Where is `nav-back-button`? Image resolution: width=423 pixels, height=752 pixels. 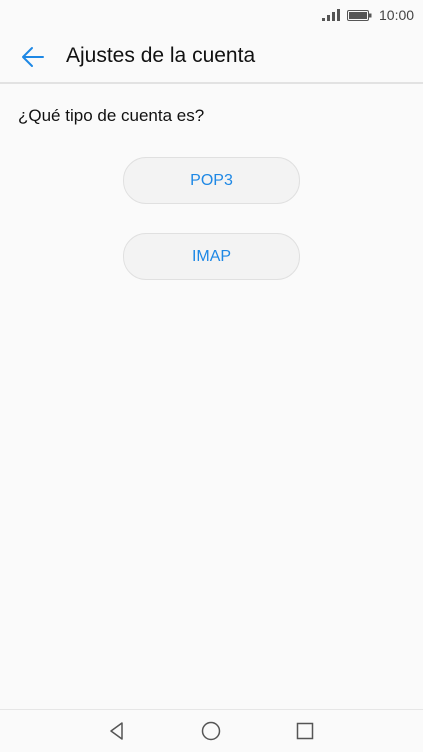
nav-back-button is located at coordinates (117, 731).